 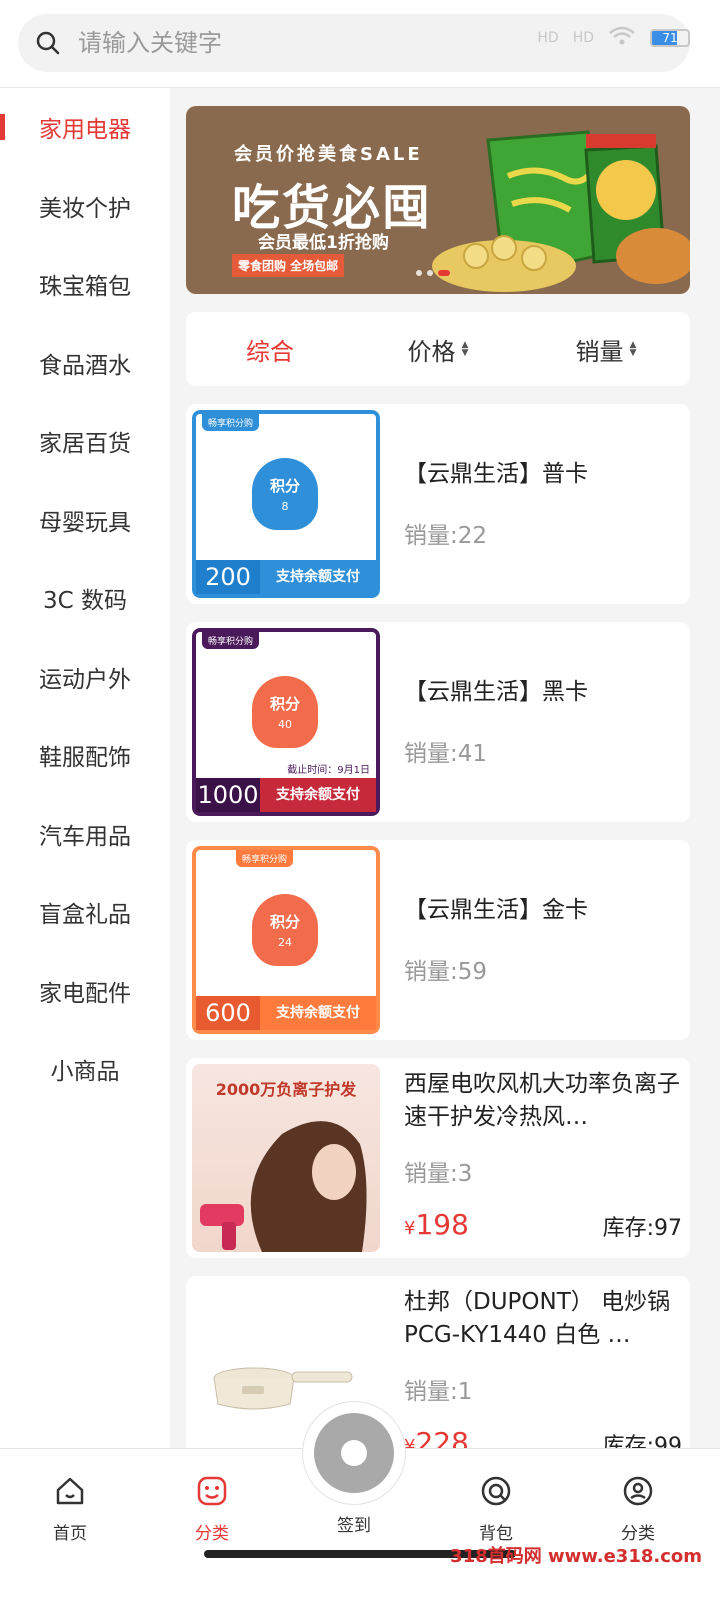 I want to click on coupon-price: 200, so click(x=228, y=577).